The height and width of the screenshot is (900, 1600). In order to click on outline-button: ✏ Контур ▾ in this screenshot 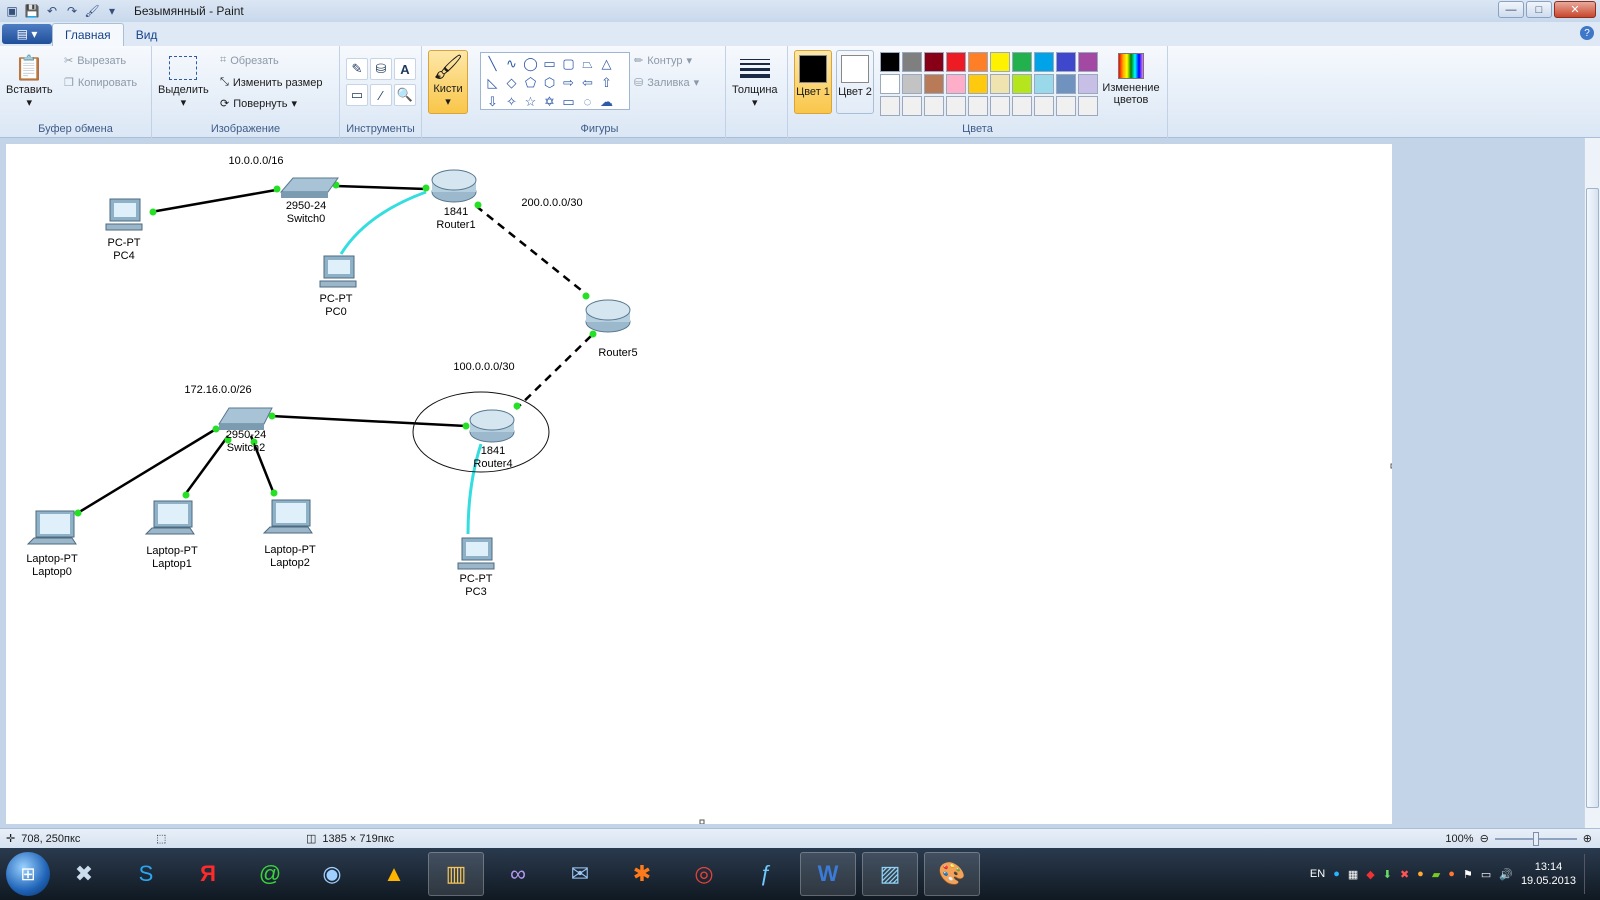, I will do `click(663, 61)`.